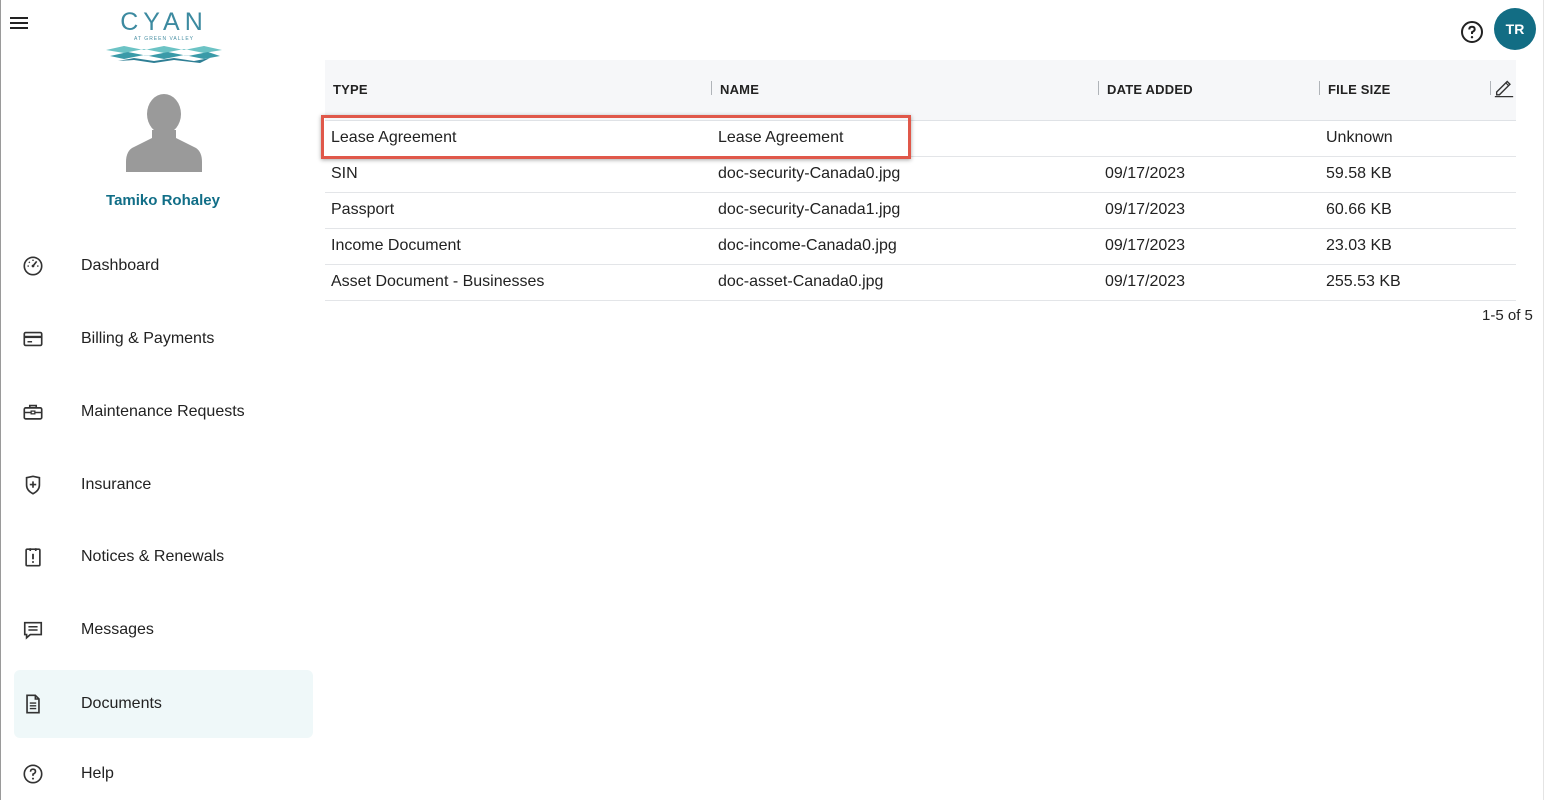 This screenshot has height=808, width=1548. What do you see at coordinates (344, 173) in the screenshot?
I see `cell-type: SIN` at bounding box center [344, 173].